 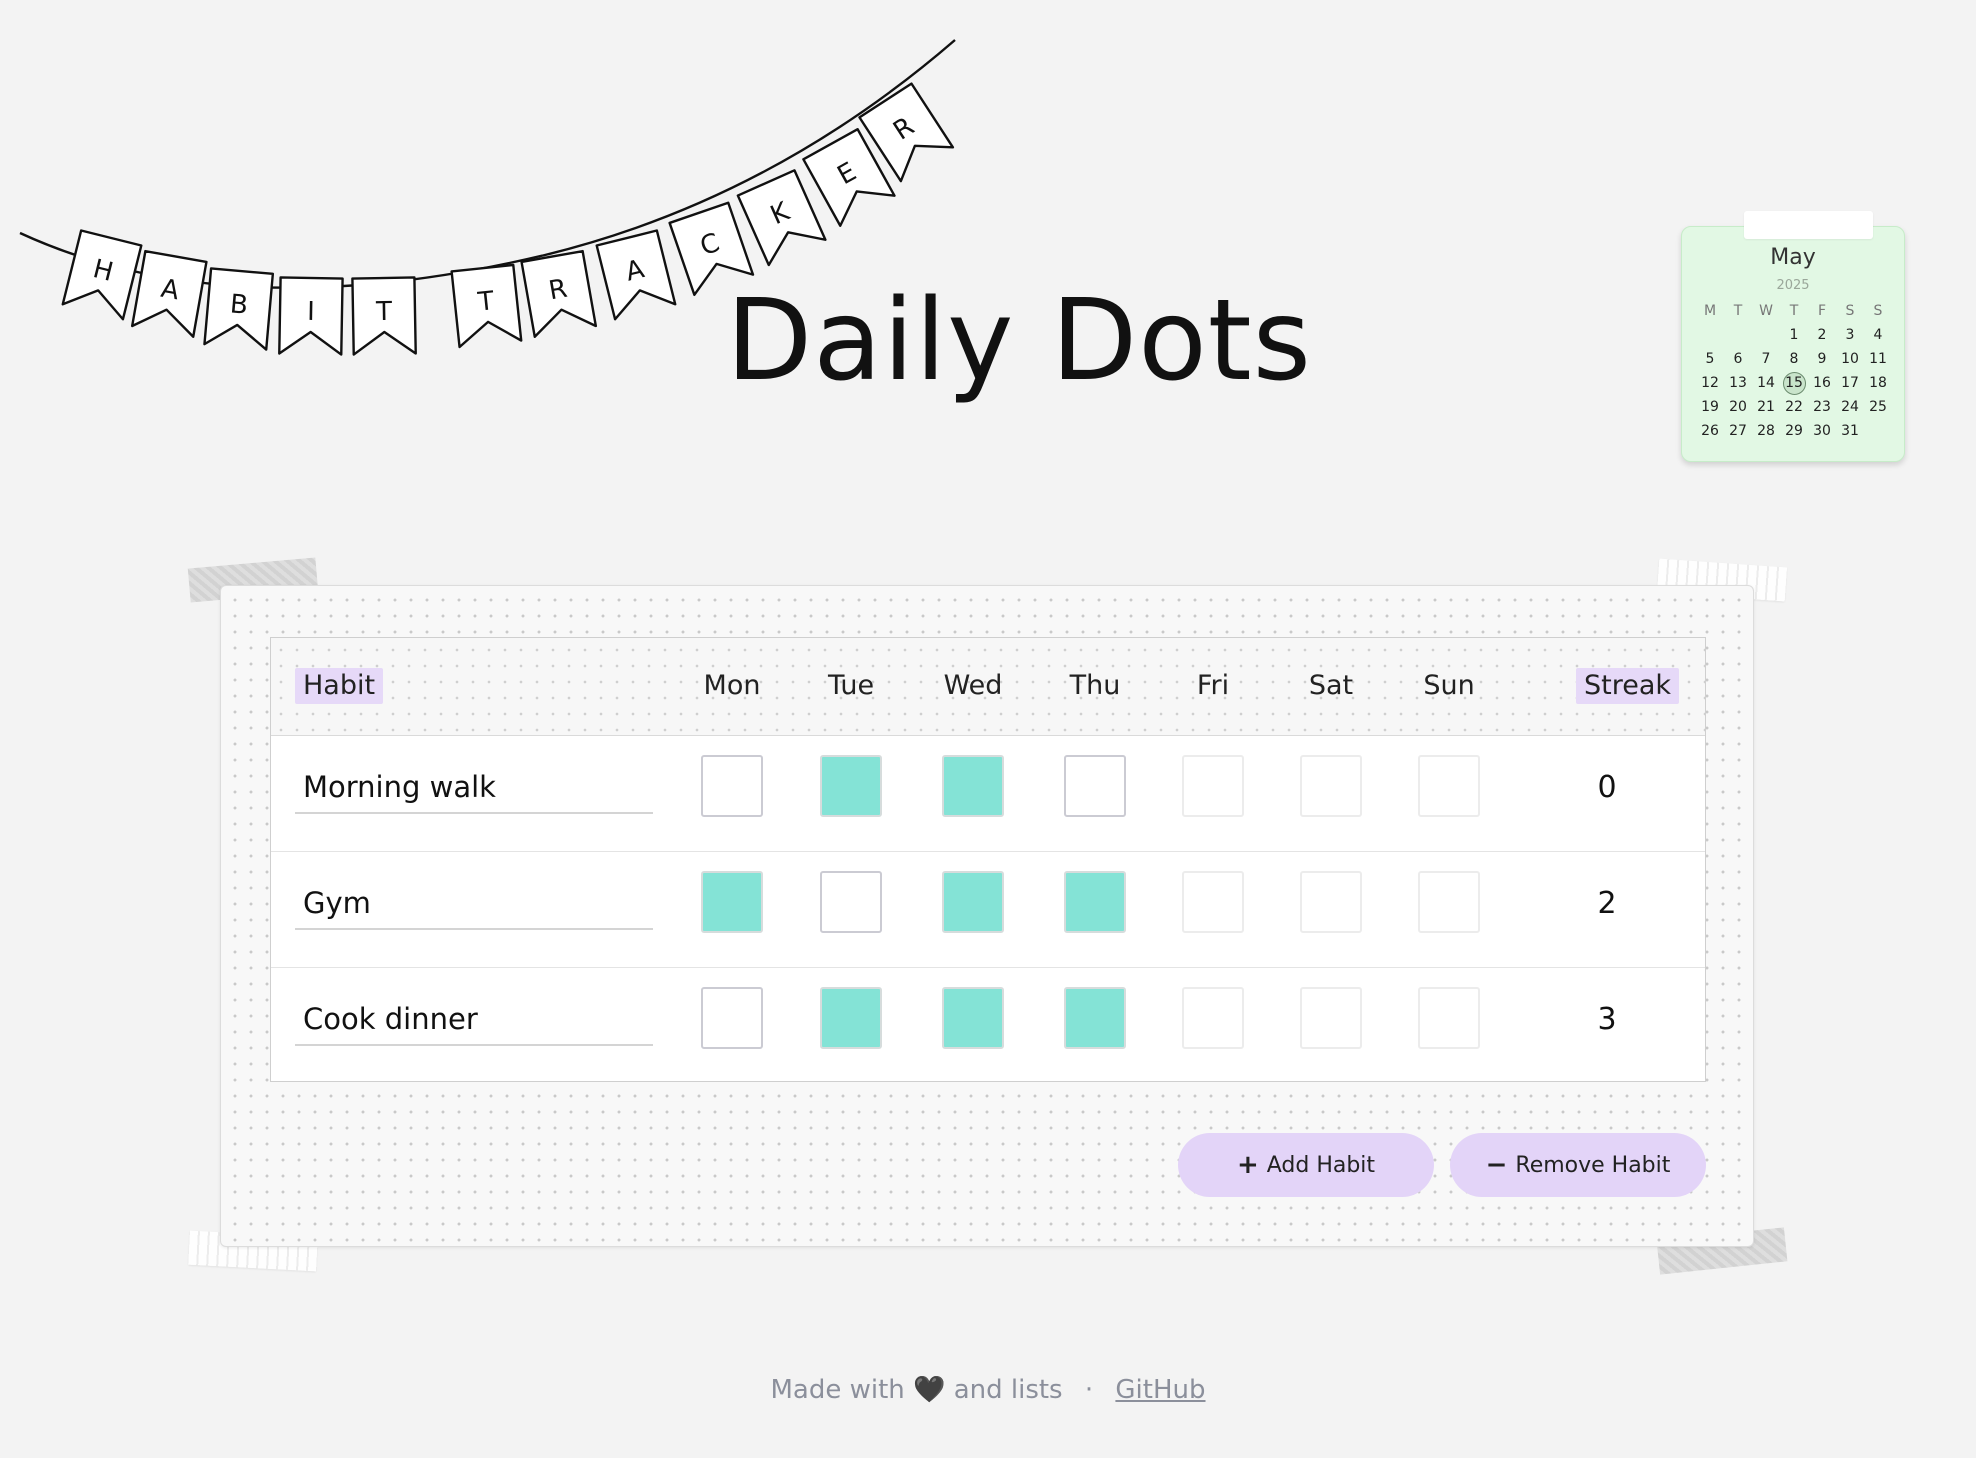 I want to click on calendar-month: May, so click(x=1793, y=257).